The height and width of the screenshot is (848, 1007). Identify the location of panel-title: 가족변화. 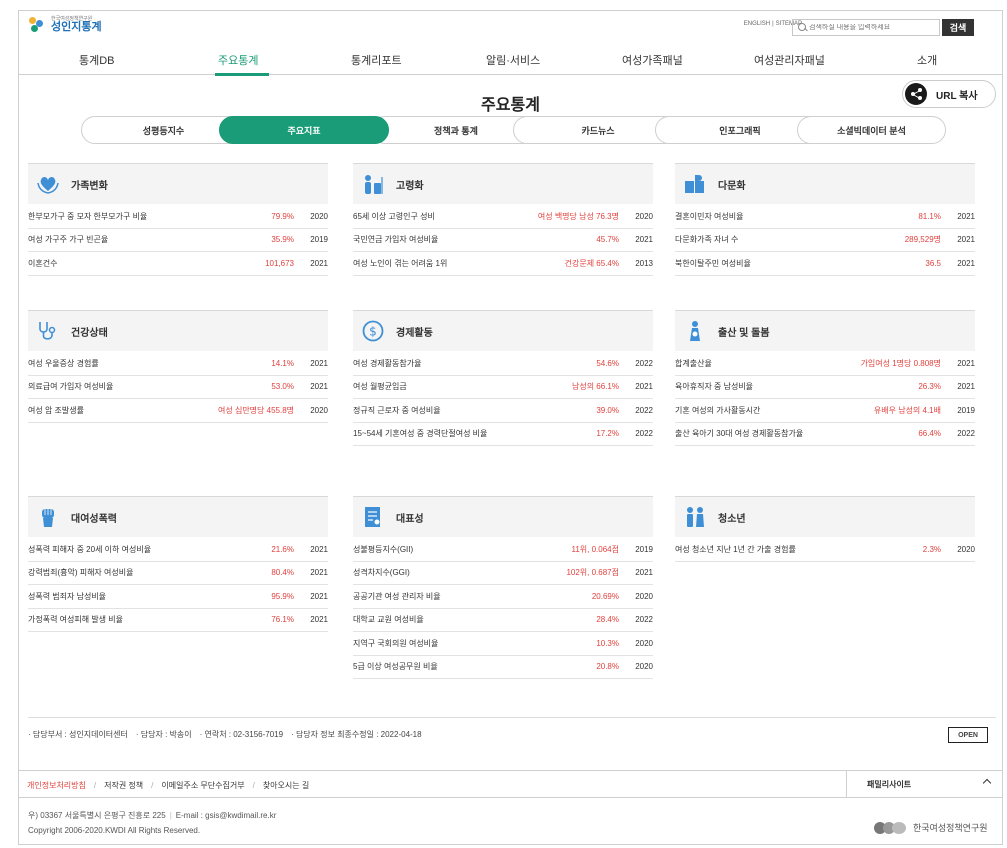
(89, 186).